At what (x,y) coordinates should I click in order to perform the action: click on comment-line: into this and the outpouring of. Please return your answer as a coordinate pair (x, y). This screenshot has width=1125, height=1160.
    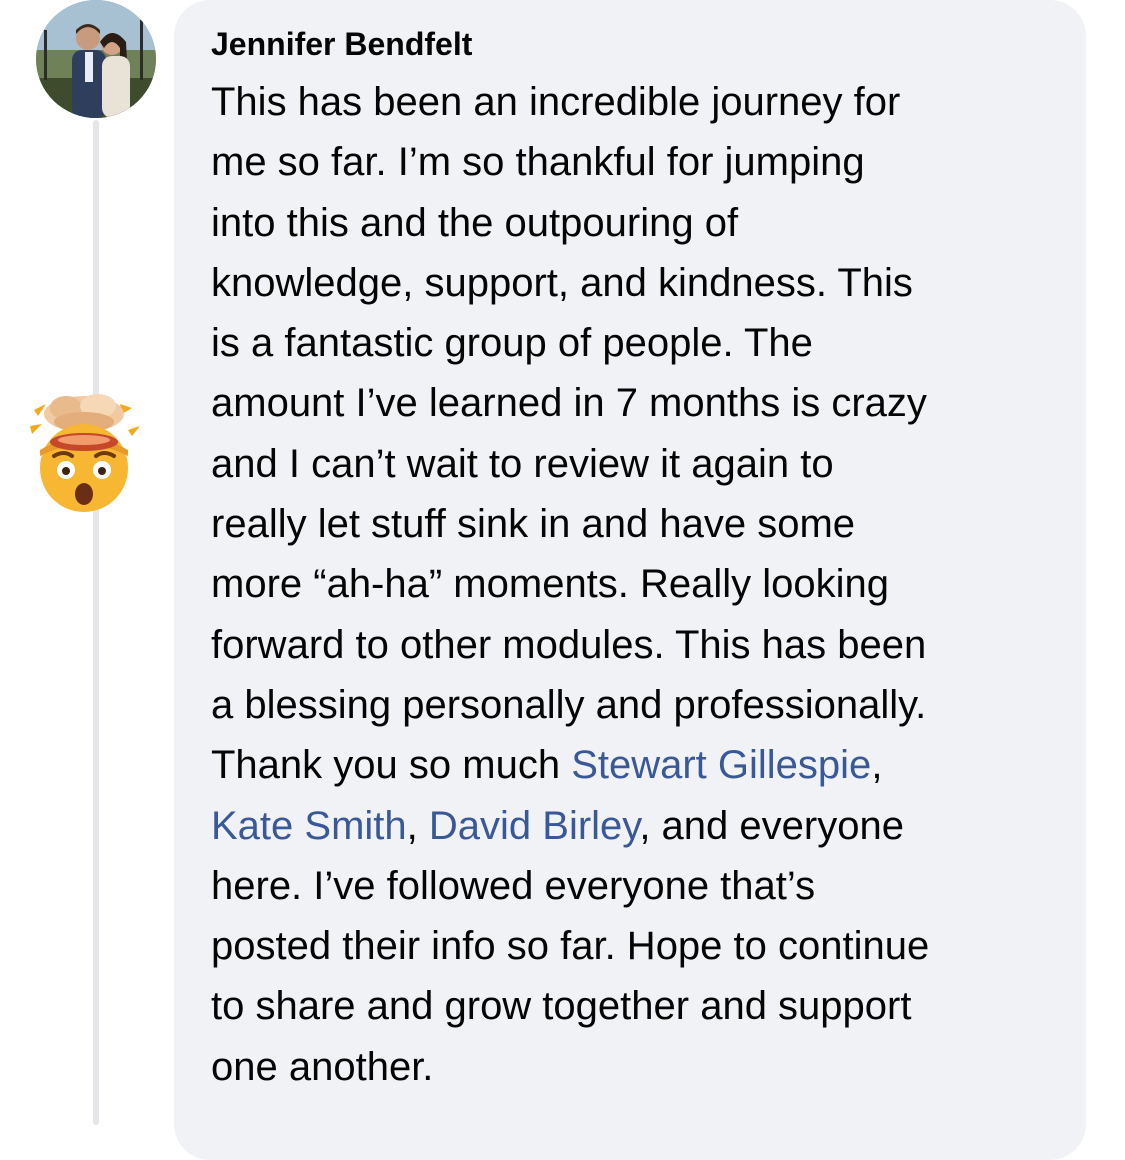
    Looking at the image, I should click on (475, 222).